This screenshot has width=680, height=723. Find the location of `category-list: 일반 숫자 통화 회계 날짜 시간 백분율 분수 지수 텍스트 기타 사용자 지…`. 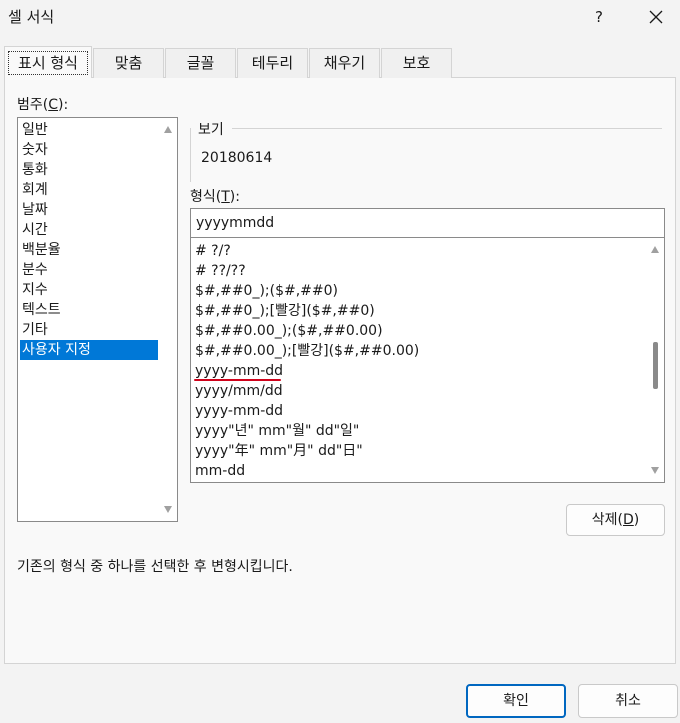

category-list: 일반 숫자 통화 회계 날짜 시간 백분율 분수 지수 텍스트 기타 사용자 지… is located at coordinates (97, 319).